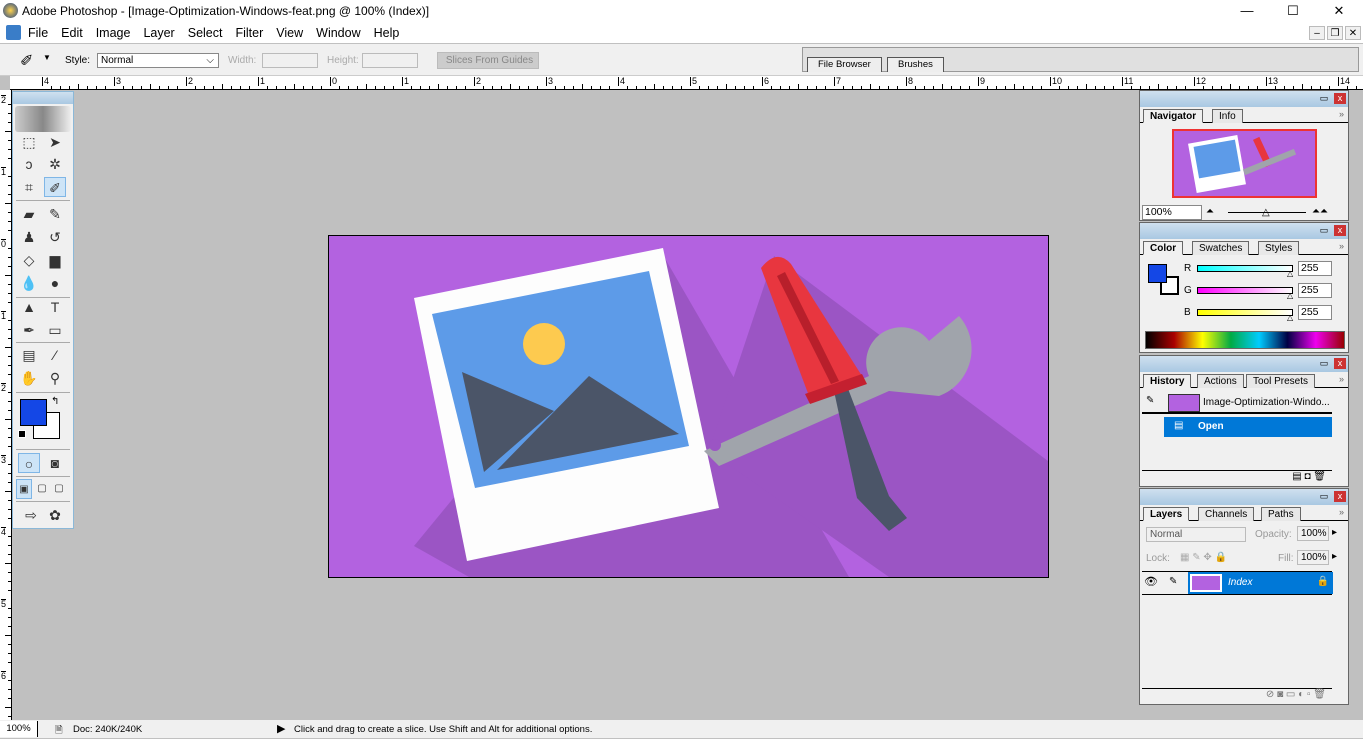  What do you see at coordinates (47, 57) in the screenshot?
I see `tool-preset-chevron-icon: ▼` at bounding box center [47, 57].